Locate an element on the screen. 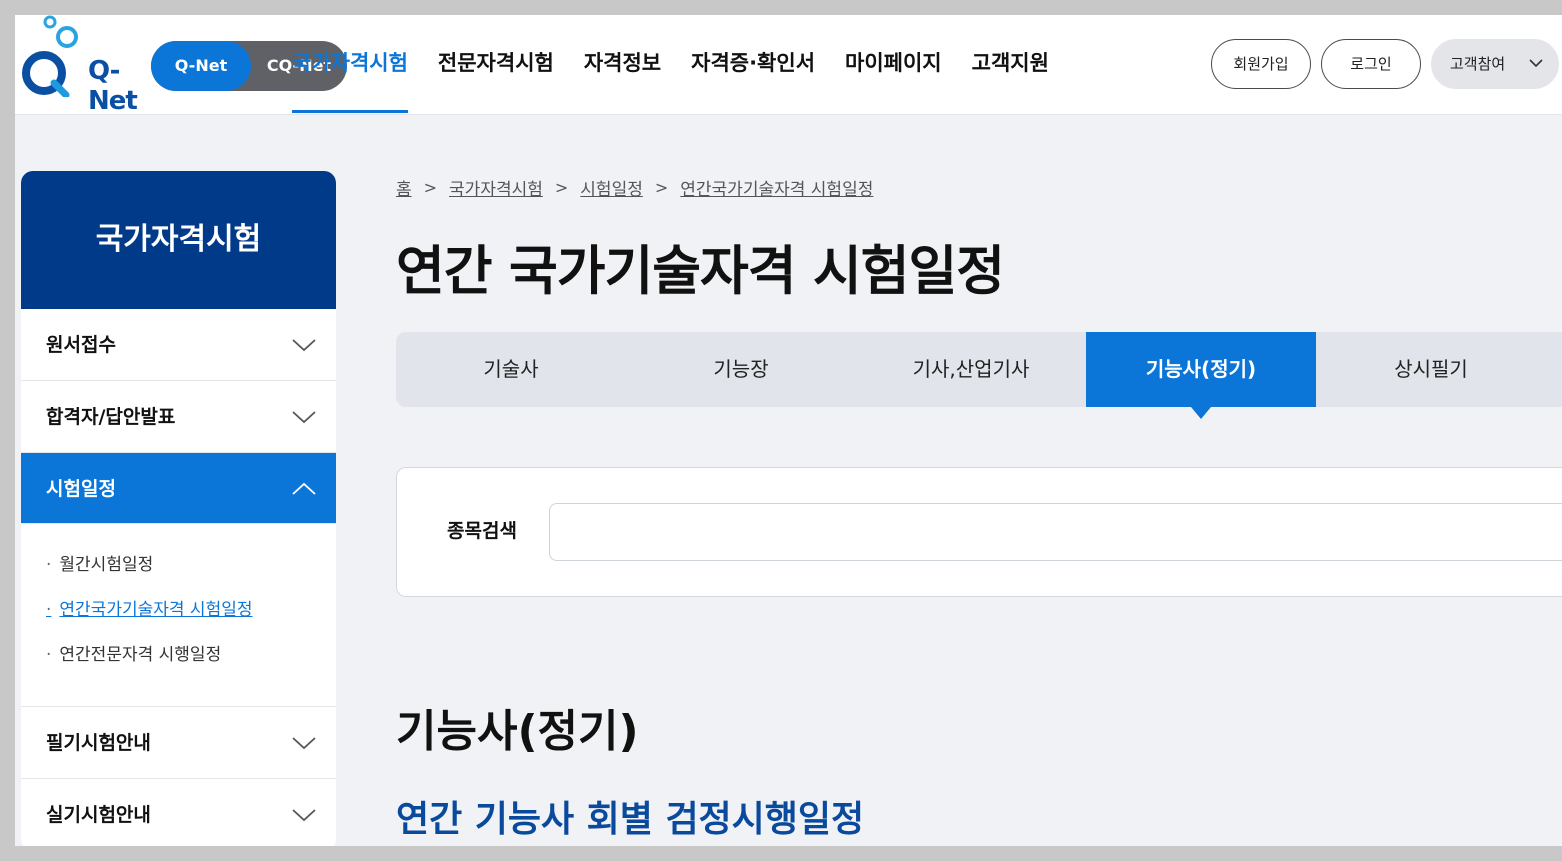 The width and height of the screenshot is (1562, 861). section-title: 기능사(정기) is located at coordinates (517, 731).